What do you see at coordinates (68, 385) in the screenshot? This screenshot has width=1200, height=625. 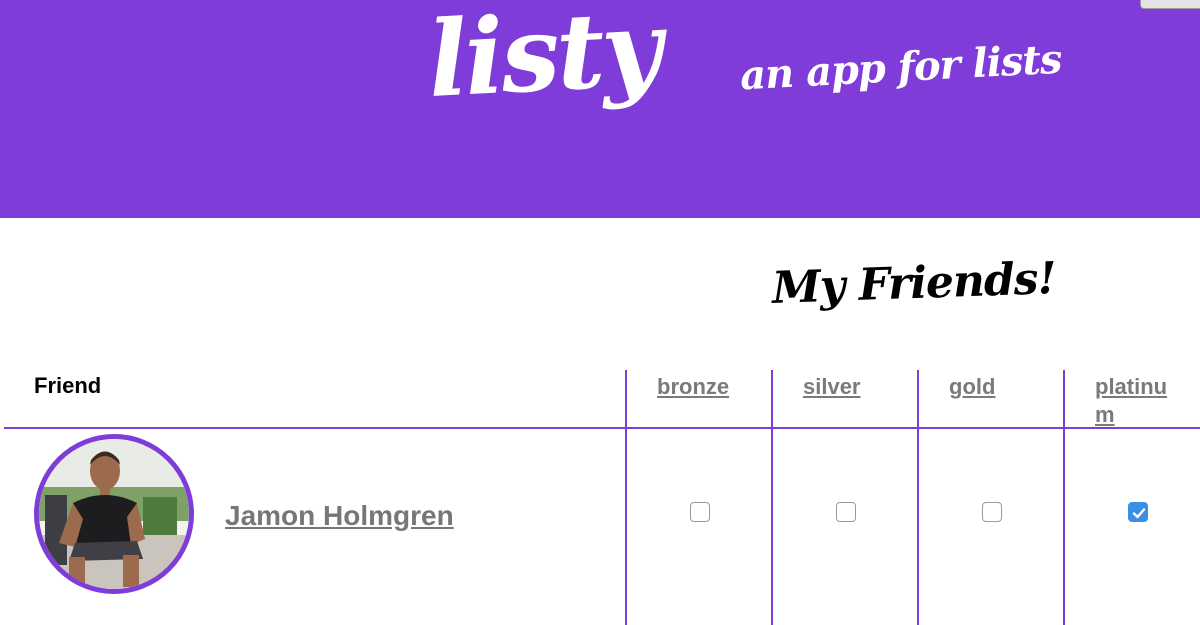 I see `friend-column-header: Friend` at bounding box center [68, 385].